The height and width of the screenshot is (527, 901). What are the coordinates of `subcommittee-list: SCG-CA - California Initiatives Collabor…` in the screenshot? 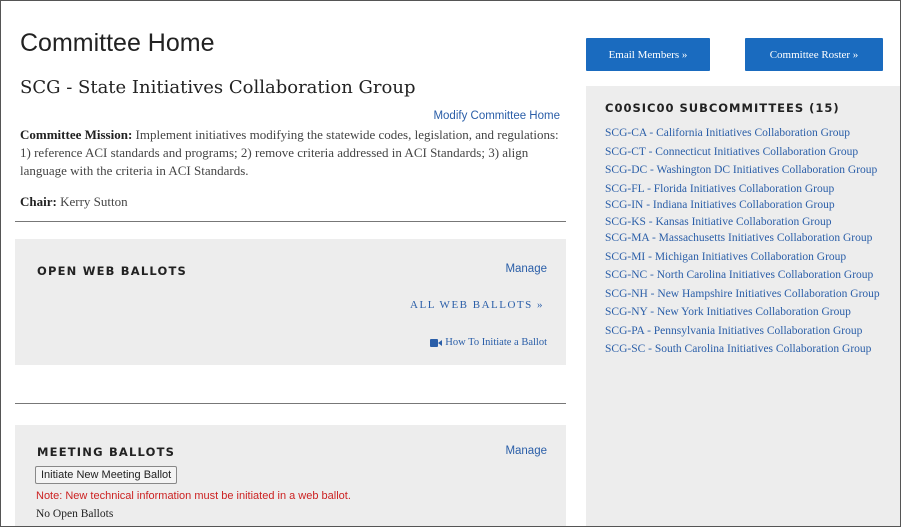 It's located at (750, 243).